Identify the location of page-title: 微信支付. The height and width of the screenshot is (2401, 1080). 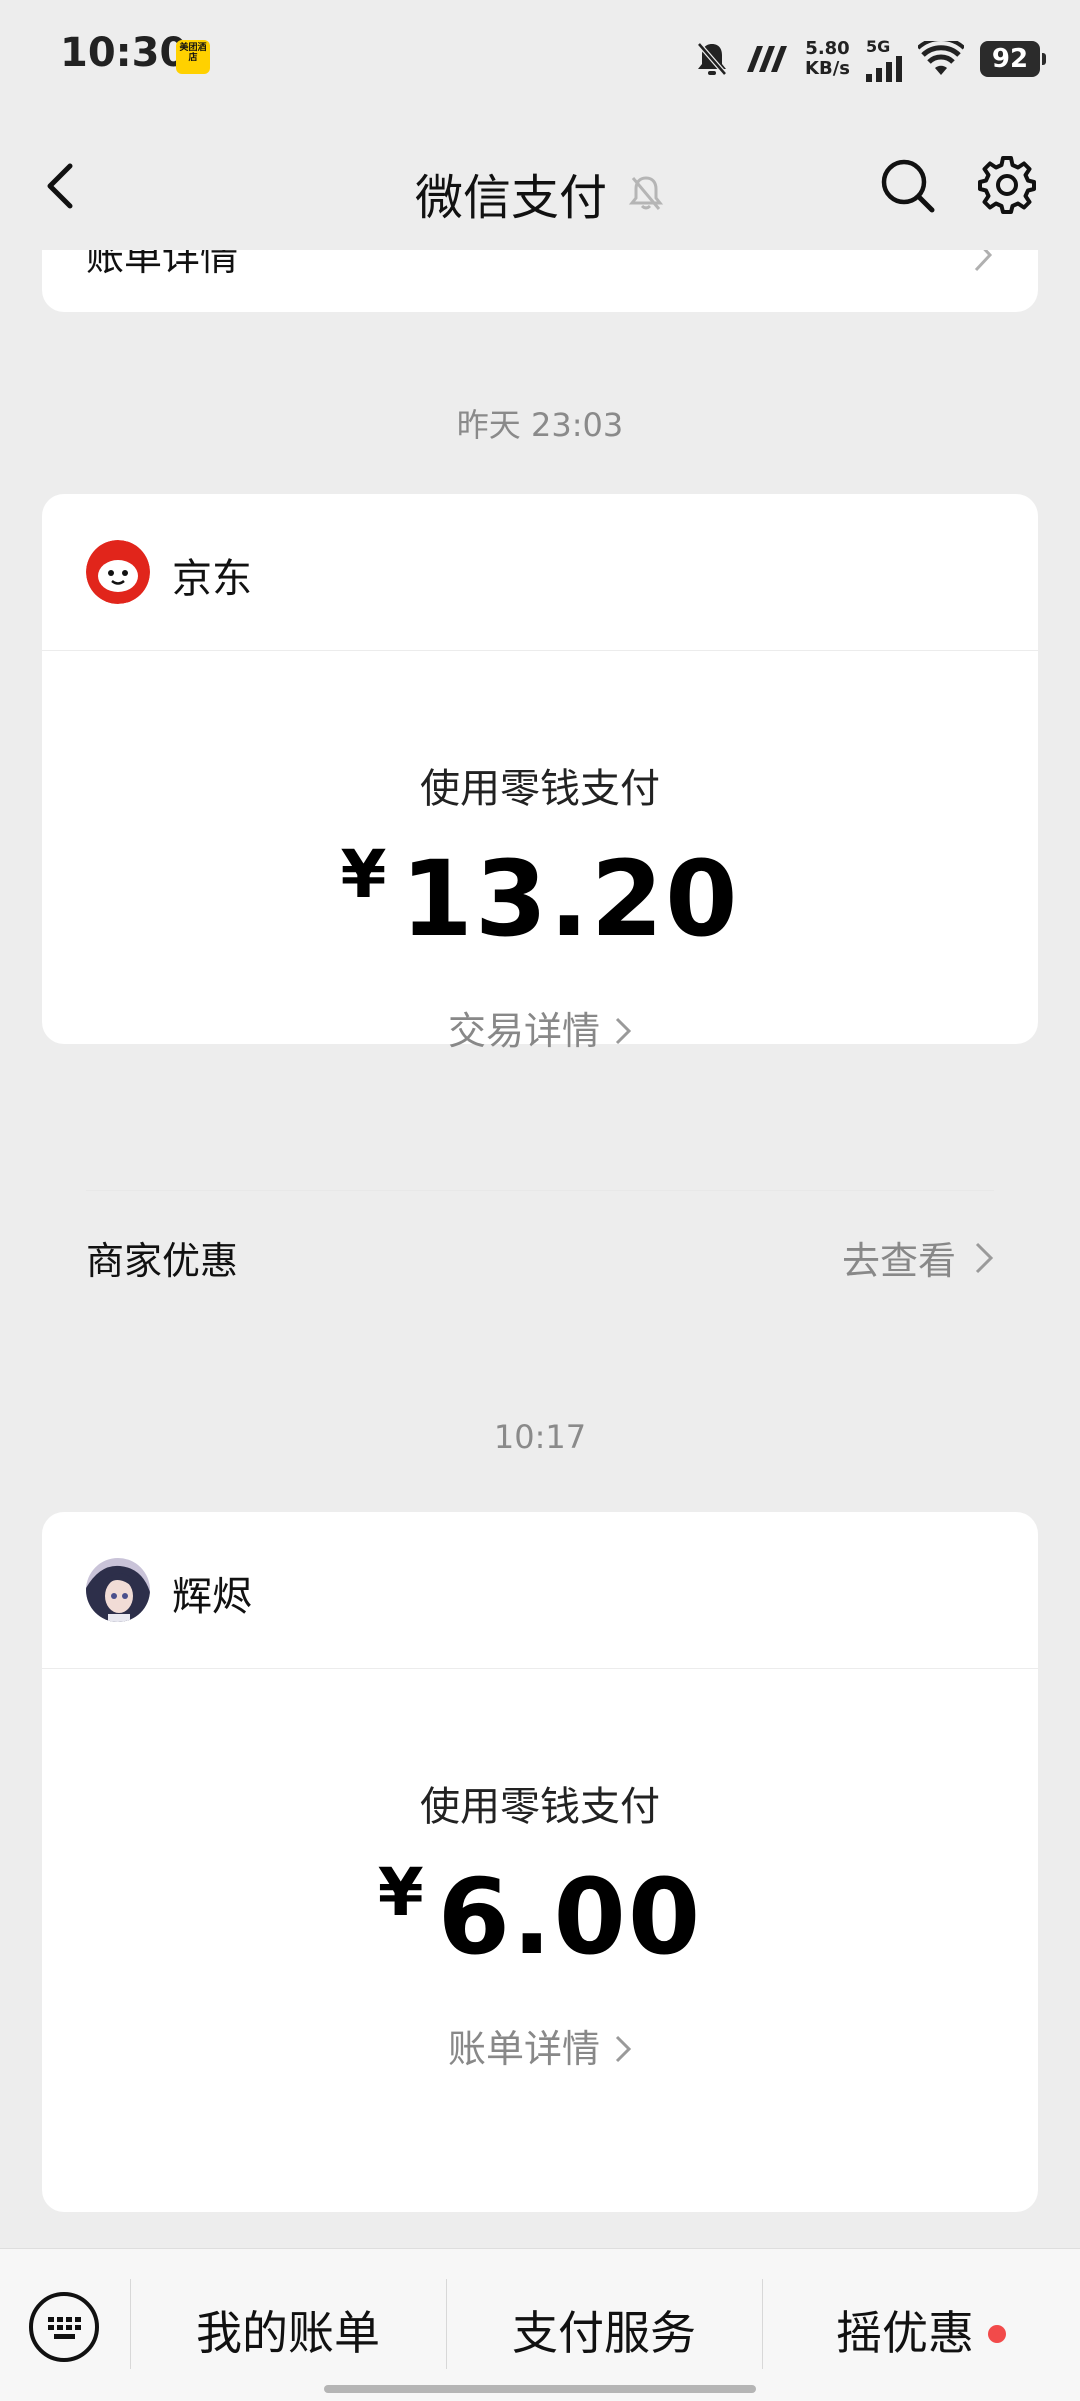
(510, 198).